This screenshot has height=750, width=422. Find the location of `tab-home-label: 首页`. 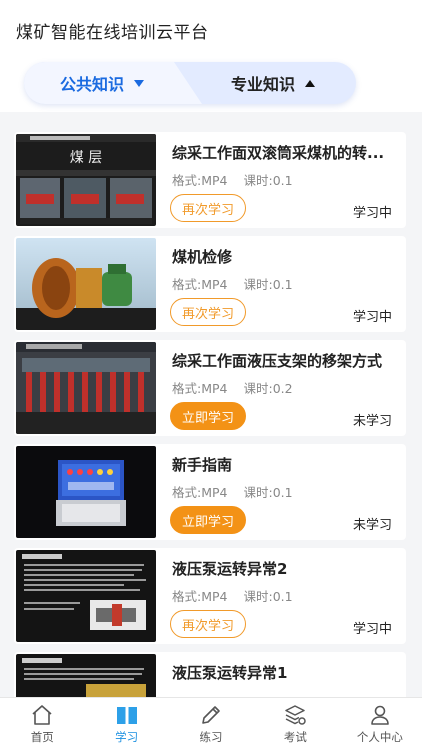

tab-home-label: 首页 is located at coordinates (42, 737).